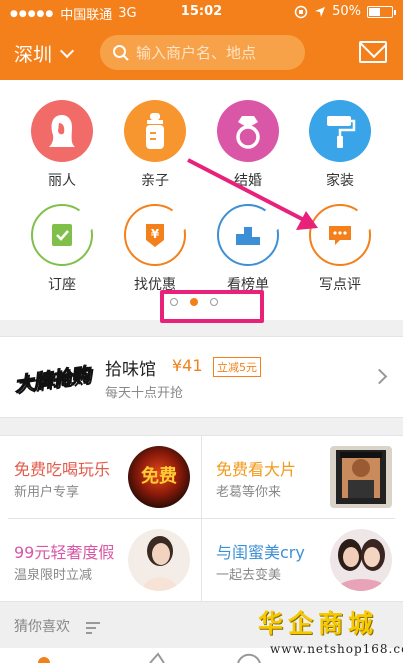 Image resolution: width=403 pixels, height=663 pixels. I want to click on promo-vacation: 99元轻奢度假 温泉限时立减, so click(100, 560).